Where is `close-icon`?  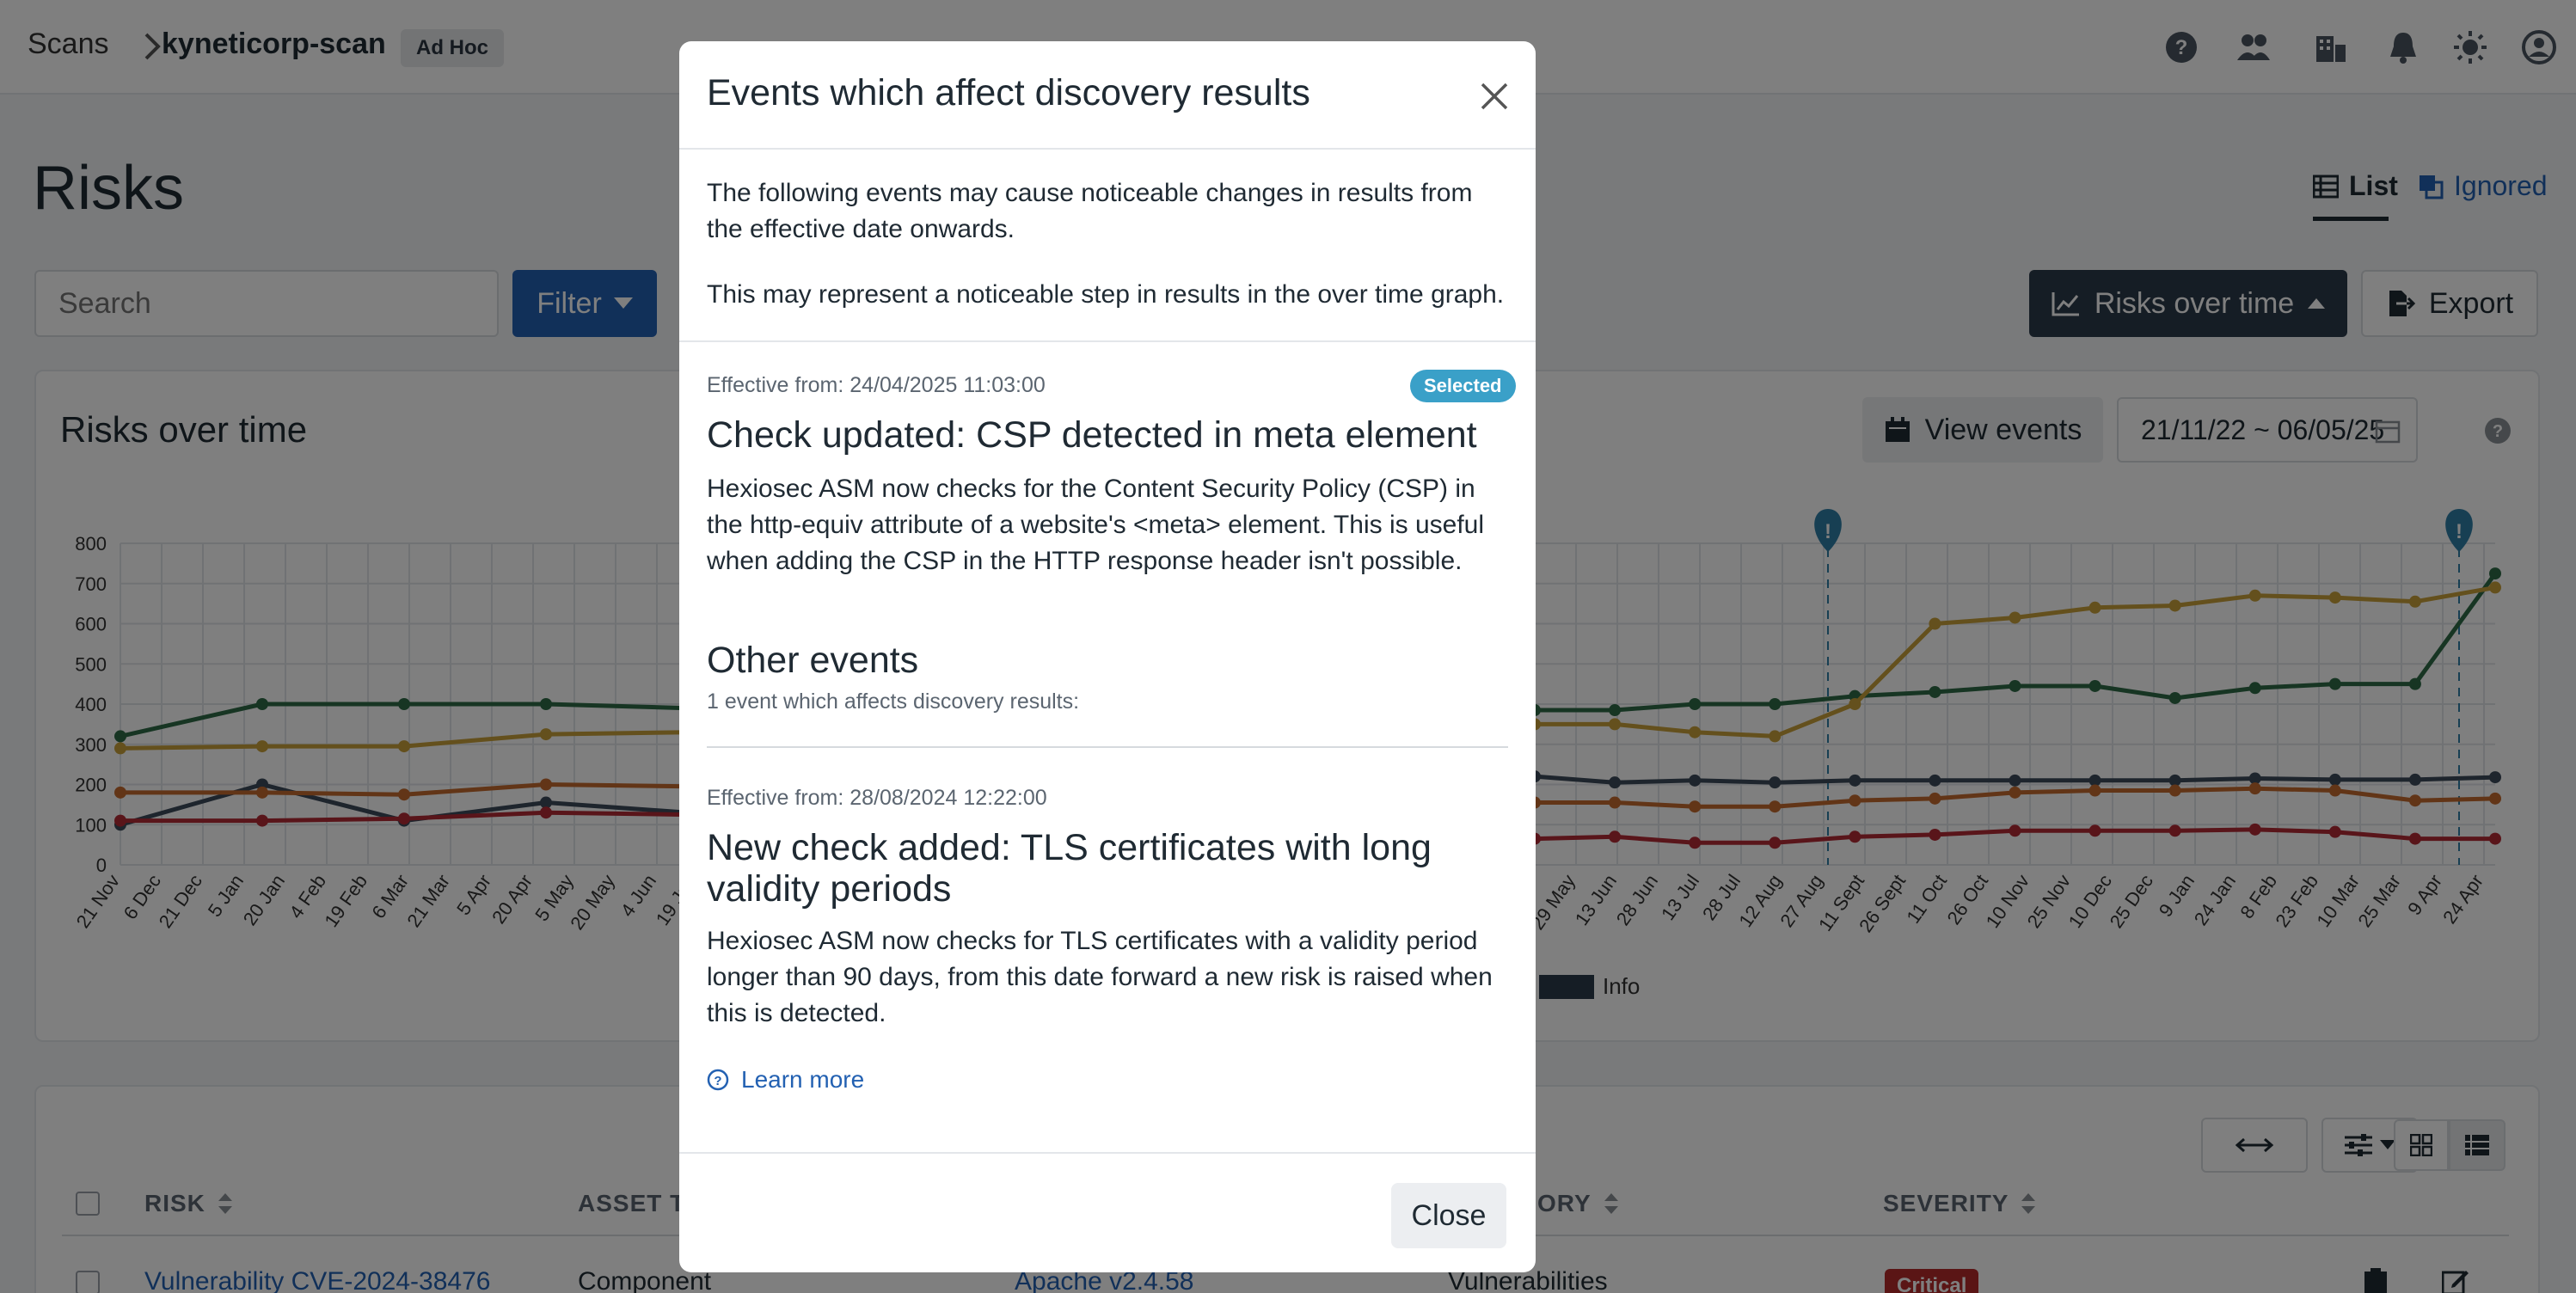 close-icon is located at coordinates (1495, 96).